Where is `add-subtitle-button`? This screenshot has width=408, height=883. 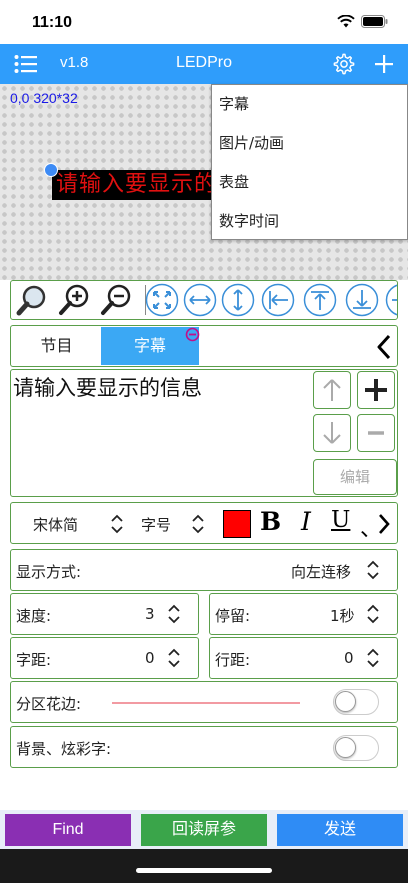 add-subtitle-button is located at coordinates (376, 390).